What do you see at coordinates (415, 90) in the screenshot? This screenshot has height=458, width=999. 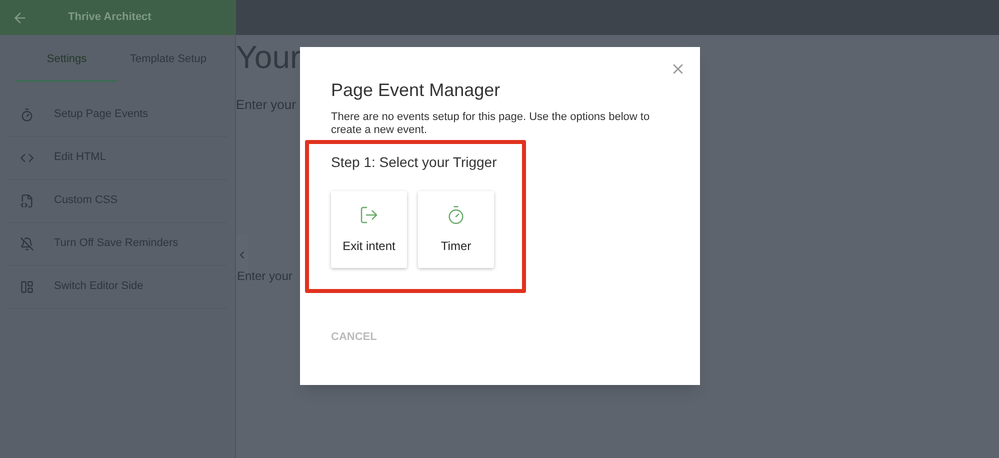 I see `dialog-title: Page Event Manager` at bounding box center [415, 90].